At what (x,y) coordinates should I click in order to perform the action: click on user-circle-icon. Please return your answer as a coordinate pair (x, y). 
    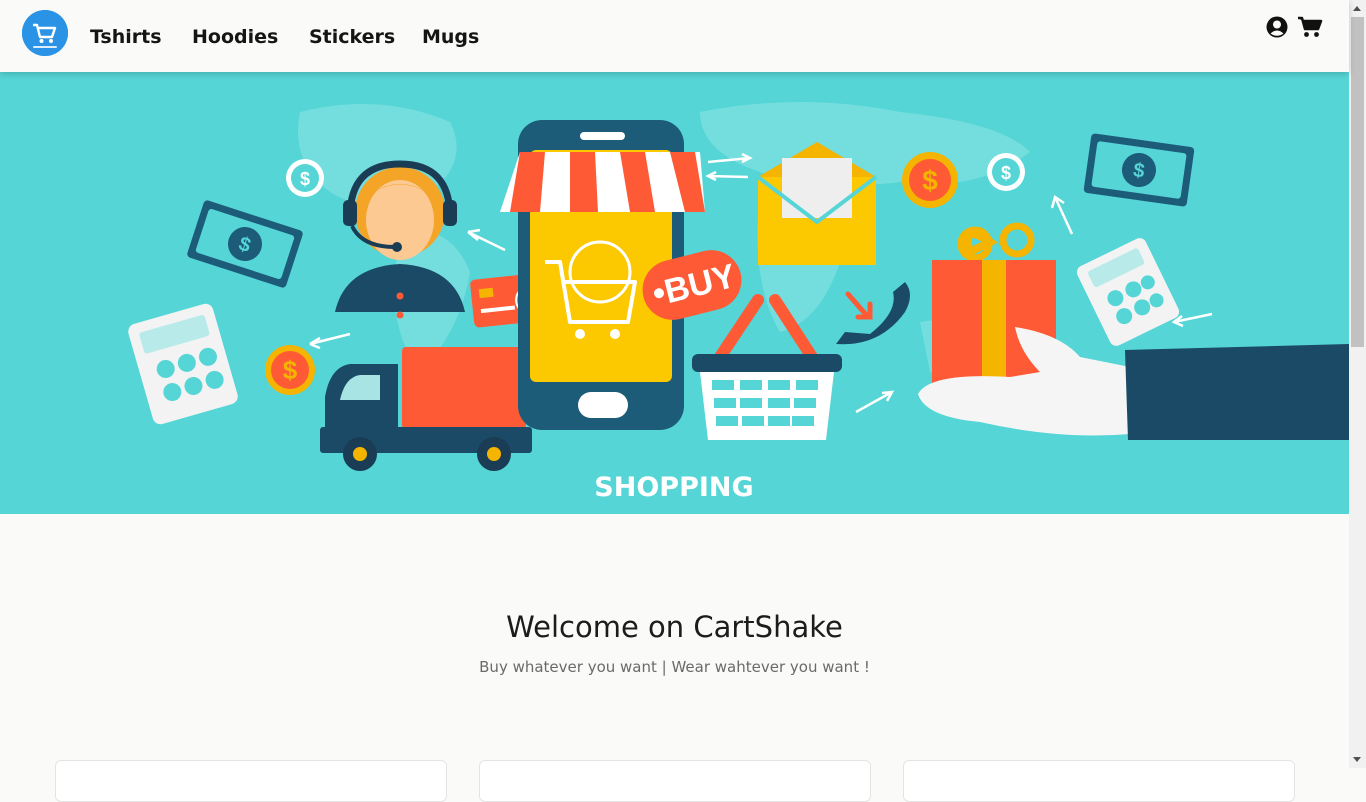
    Looking at the image, I should click on (1277, 29).